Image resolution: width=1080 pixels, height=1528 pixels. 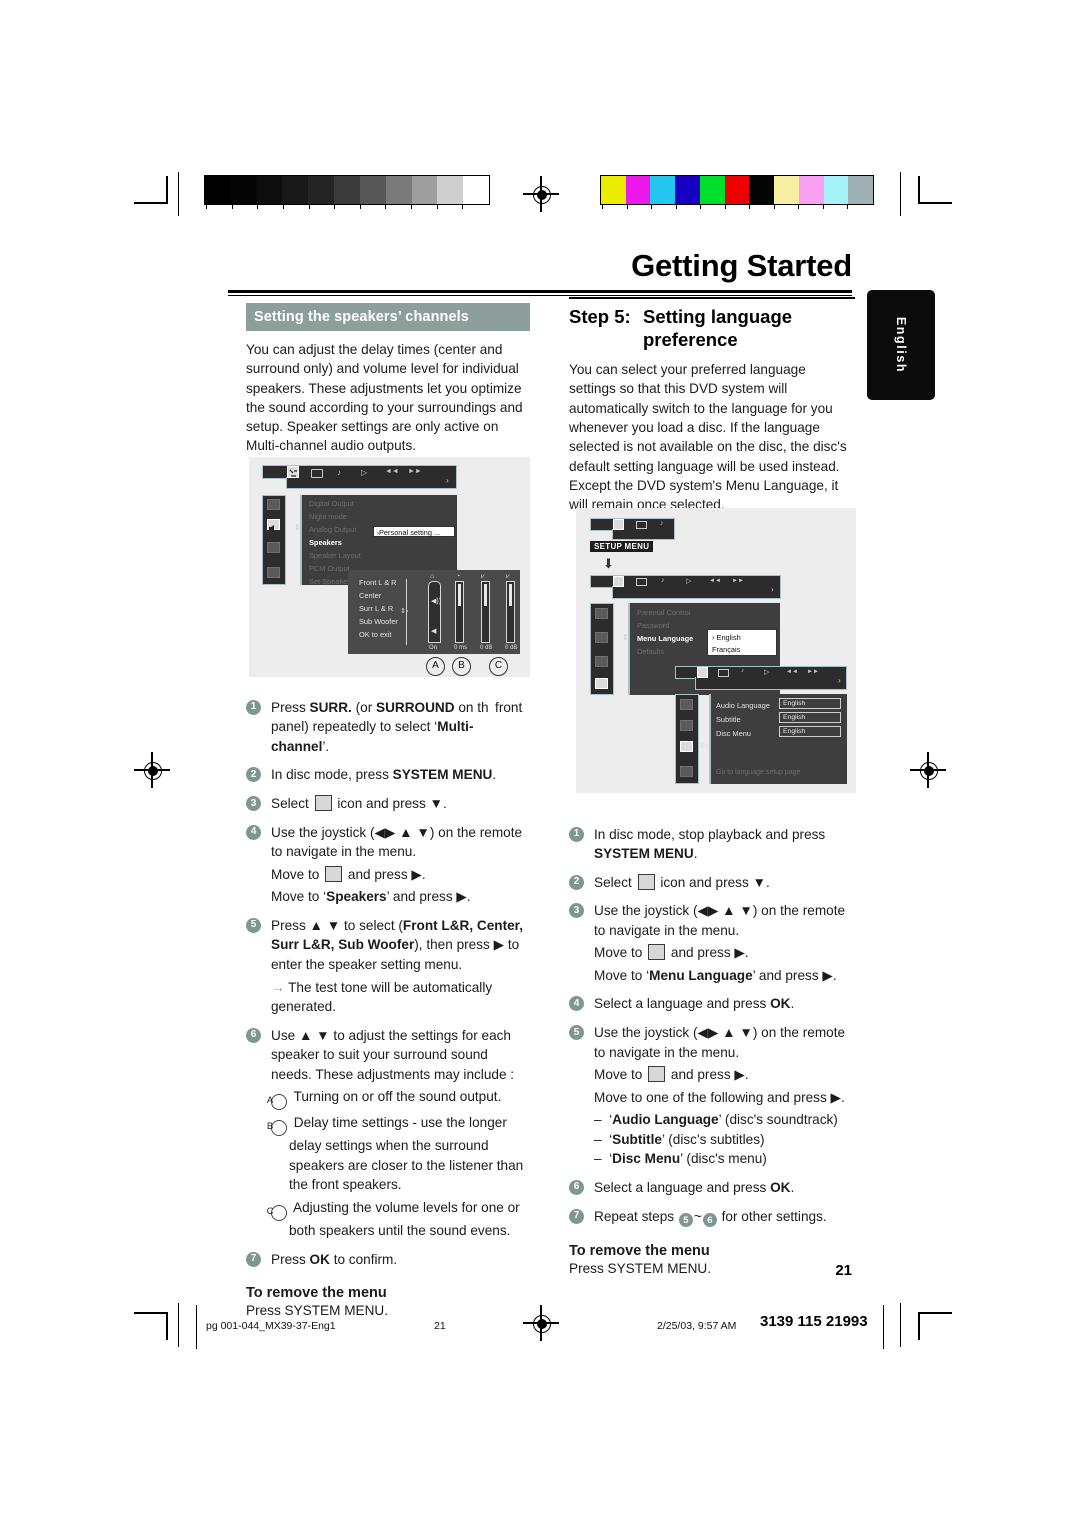 I want to click on right-remove-menu-text: Press SYSTEM MENU., so click(x=640, y=1269).